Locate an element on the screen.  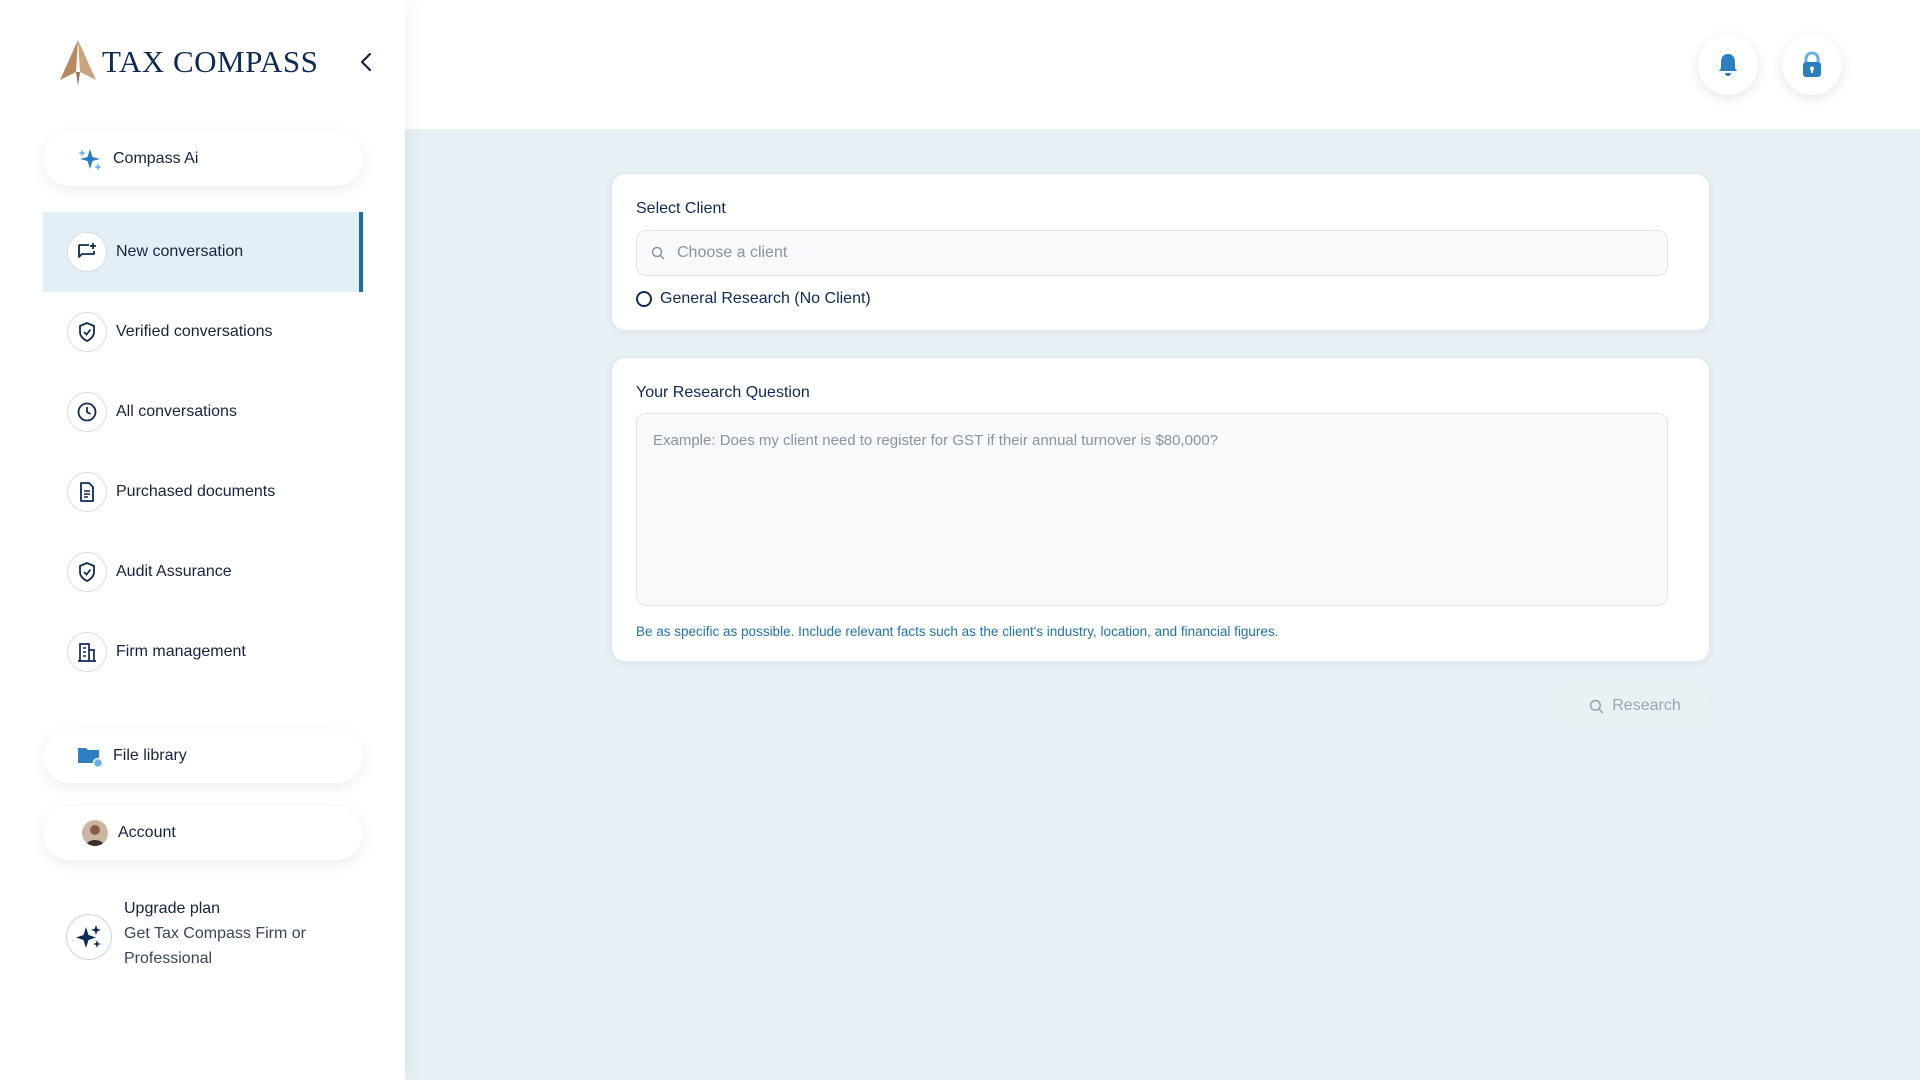
bell-icon is located at coordinates (1728, 65).